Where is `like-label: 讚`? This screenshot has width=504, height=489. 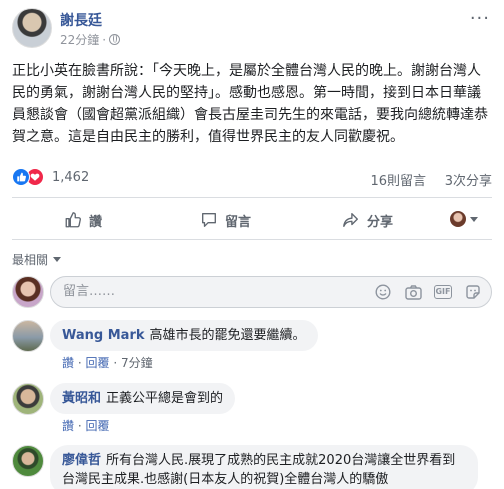
like-label: 讚 is located at coordinates (96, 222).